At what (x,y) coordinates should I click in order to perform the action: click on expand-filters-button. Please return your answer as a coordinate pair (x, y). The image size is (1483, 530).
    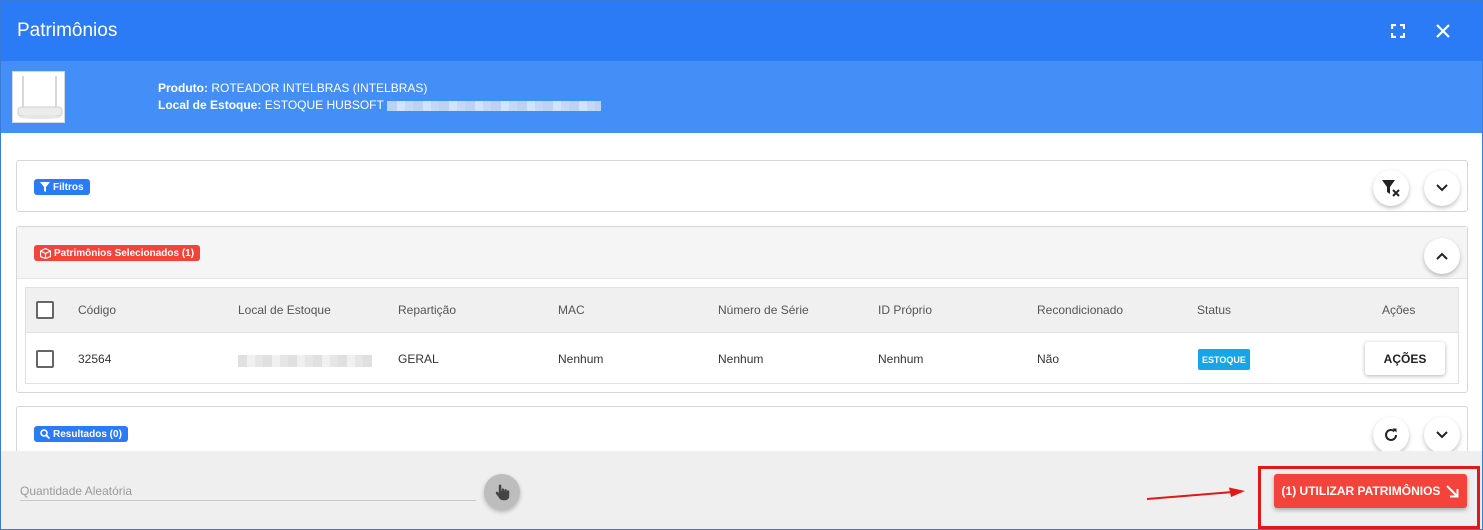
    Looking at the image, I should click on (1442, 188).